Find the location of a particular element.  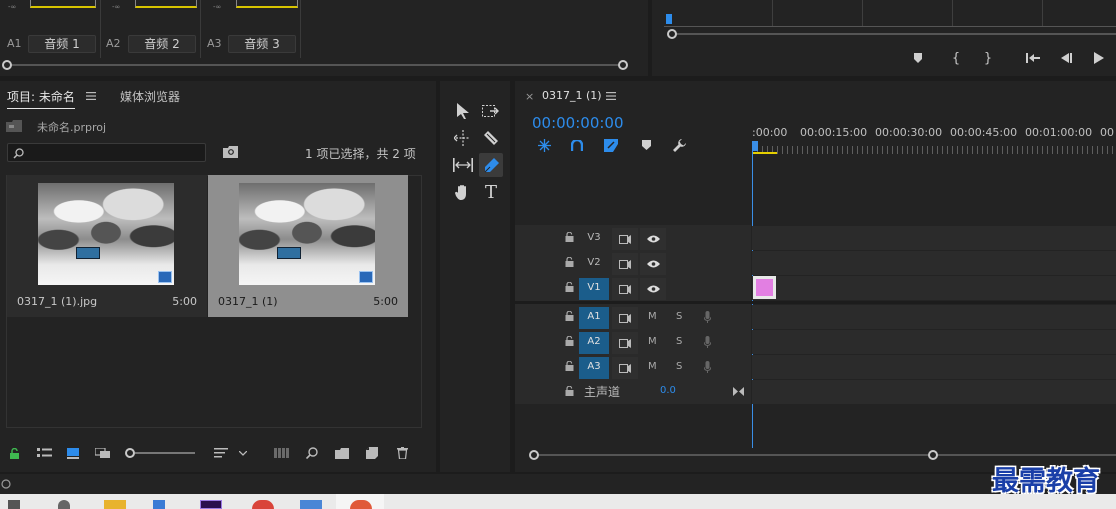

track-lane-v1 is located at coordinates (934, 288).